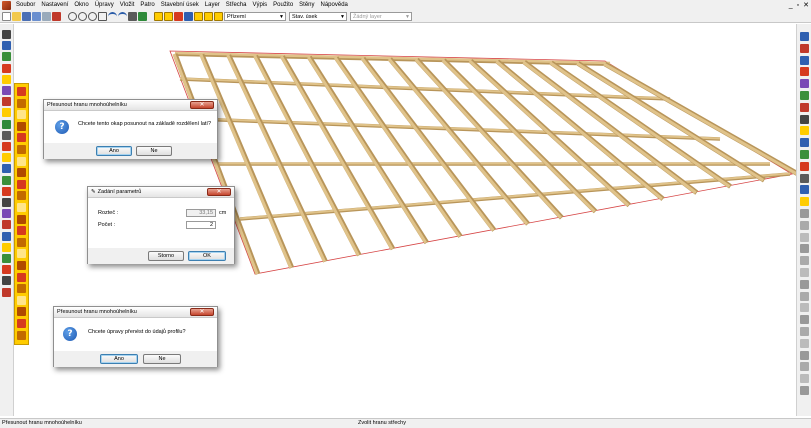 Image resolution: width=811 pixels, height=428 pixels. I want to click on floor-select: Přízemí ▼, so click(255, 16).